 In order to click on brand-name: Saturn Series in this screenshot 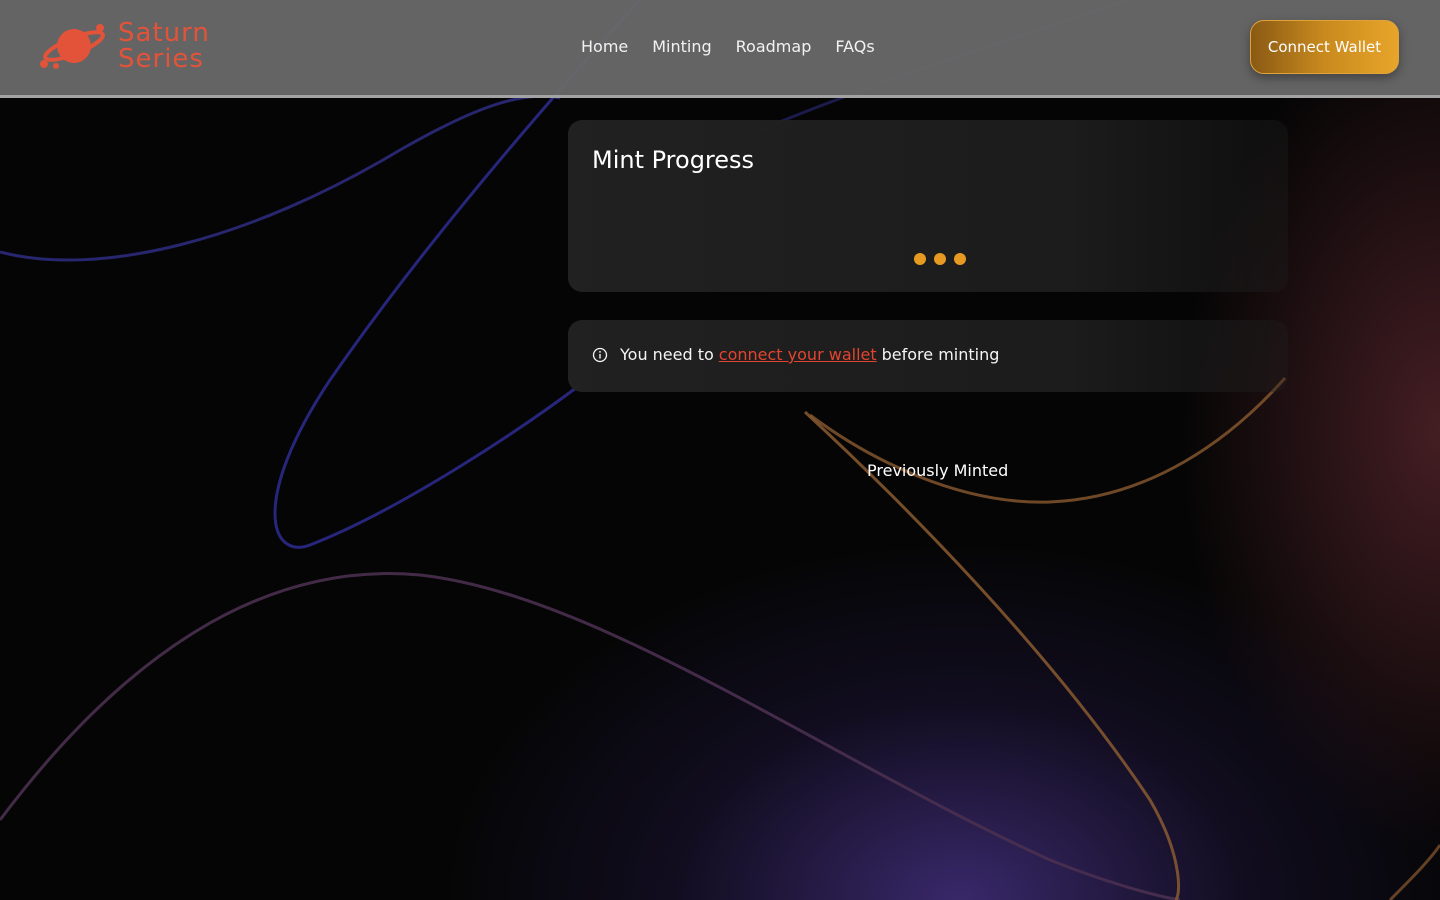, I will do `click(164, 46)`.